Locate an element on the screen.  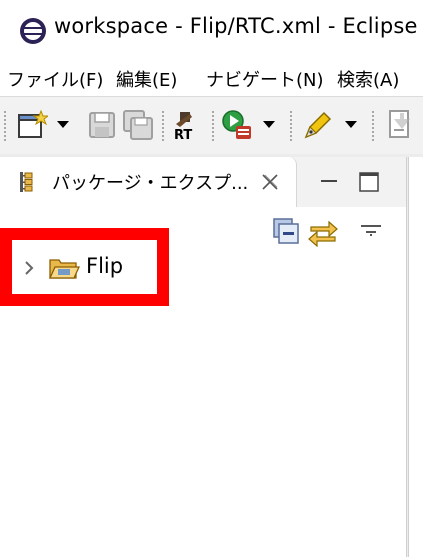
pen-dropdown-arrow is located at coordinates (351, 124).